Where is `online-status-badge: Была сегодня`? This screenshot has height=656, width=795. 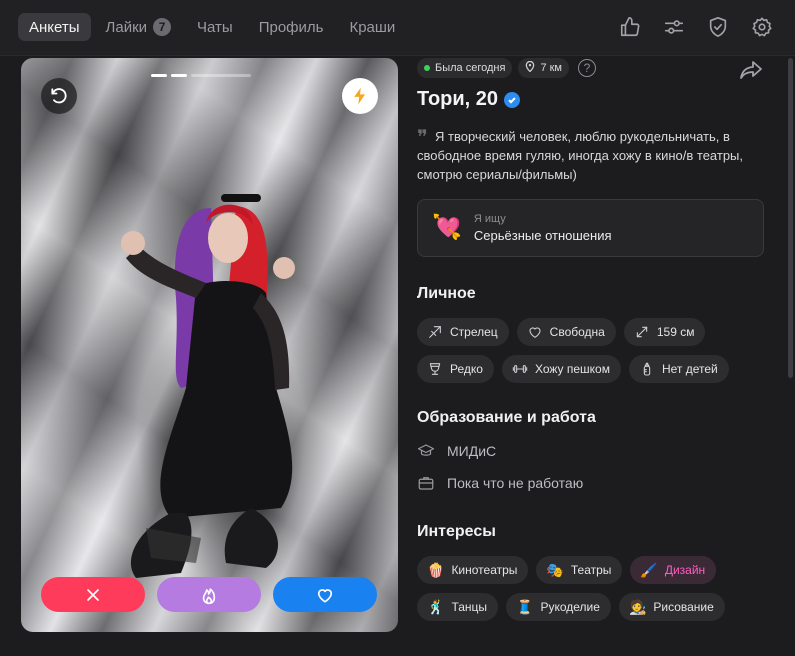 online-status-badge: Была сегодня is located at coordinates (465, 68).